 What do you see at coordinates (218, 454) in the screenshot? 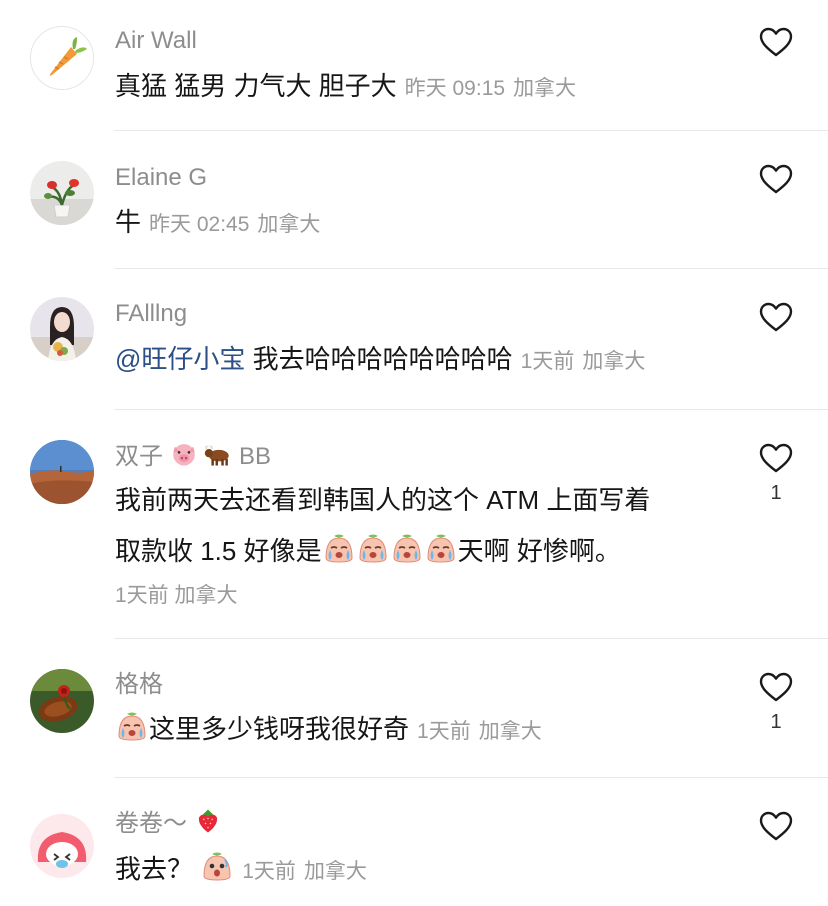
I see `ox-emoji-icon` at bounding box center [218, 454].